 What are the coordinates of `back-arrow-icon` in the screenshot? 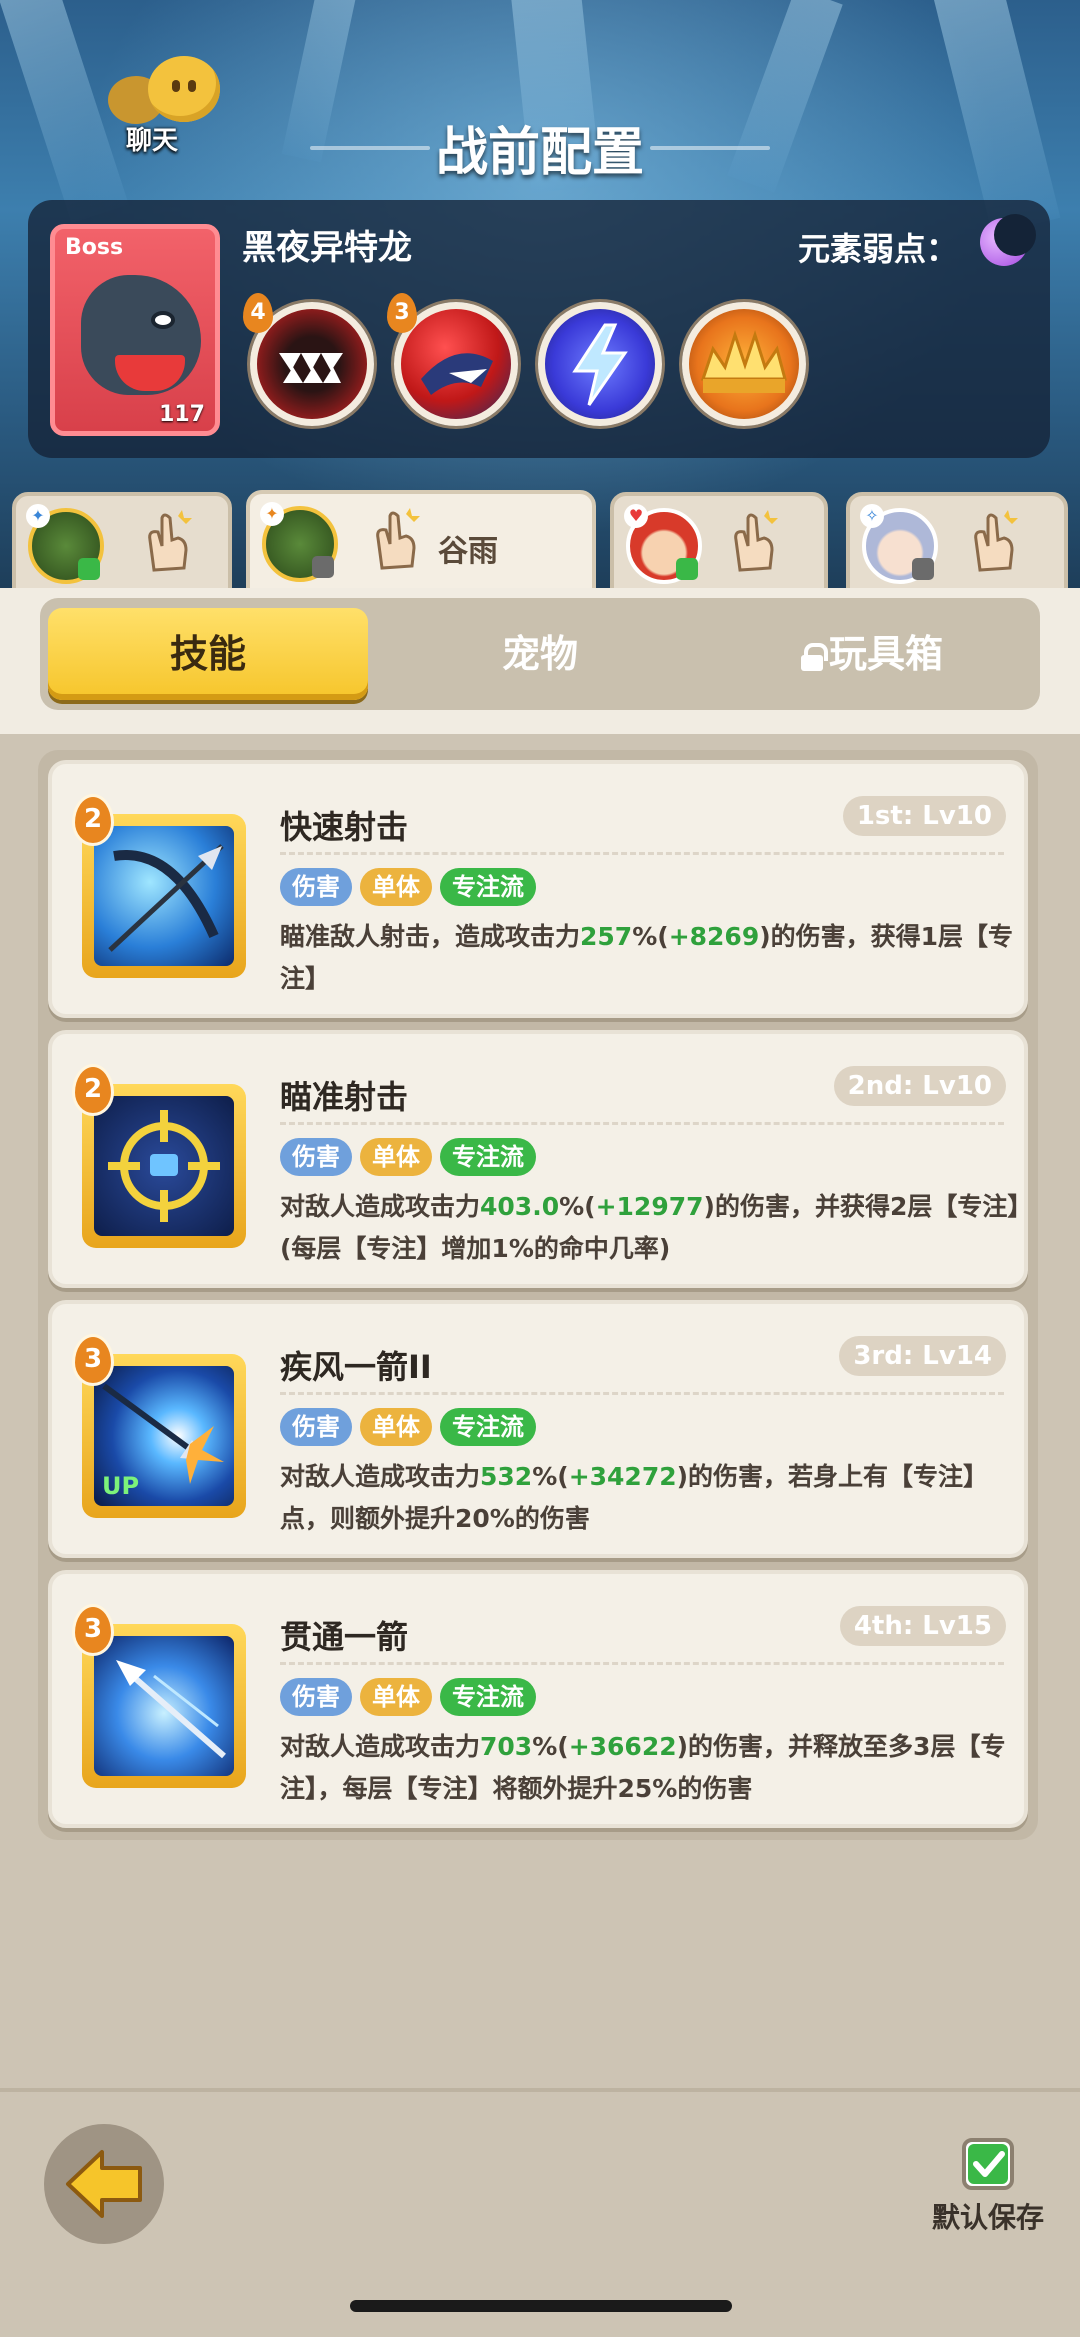 It's located at (104, 2184).